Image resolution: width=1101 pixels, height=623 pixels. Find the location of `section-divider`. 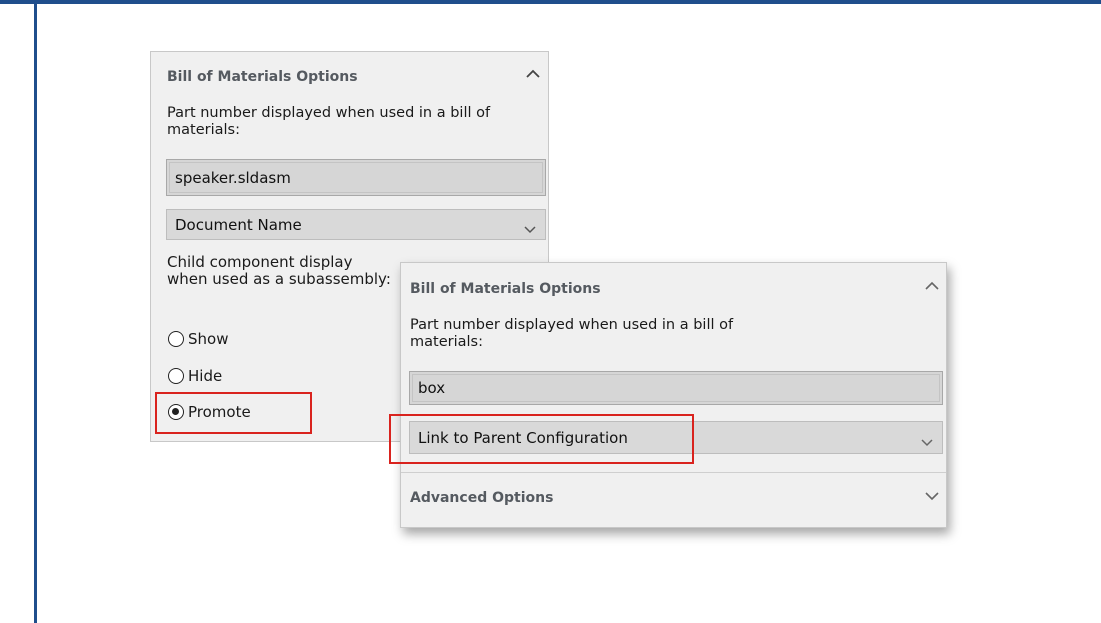

section-divider is located at coordinates (673, 472).